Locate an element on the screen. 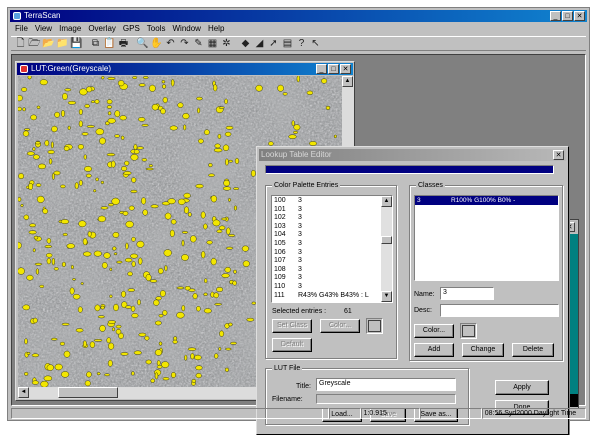  image-minimize-button: _ is located at coordinates (321, 69).